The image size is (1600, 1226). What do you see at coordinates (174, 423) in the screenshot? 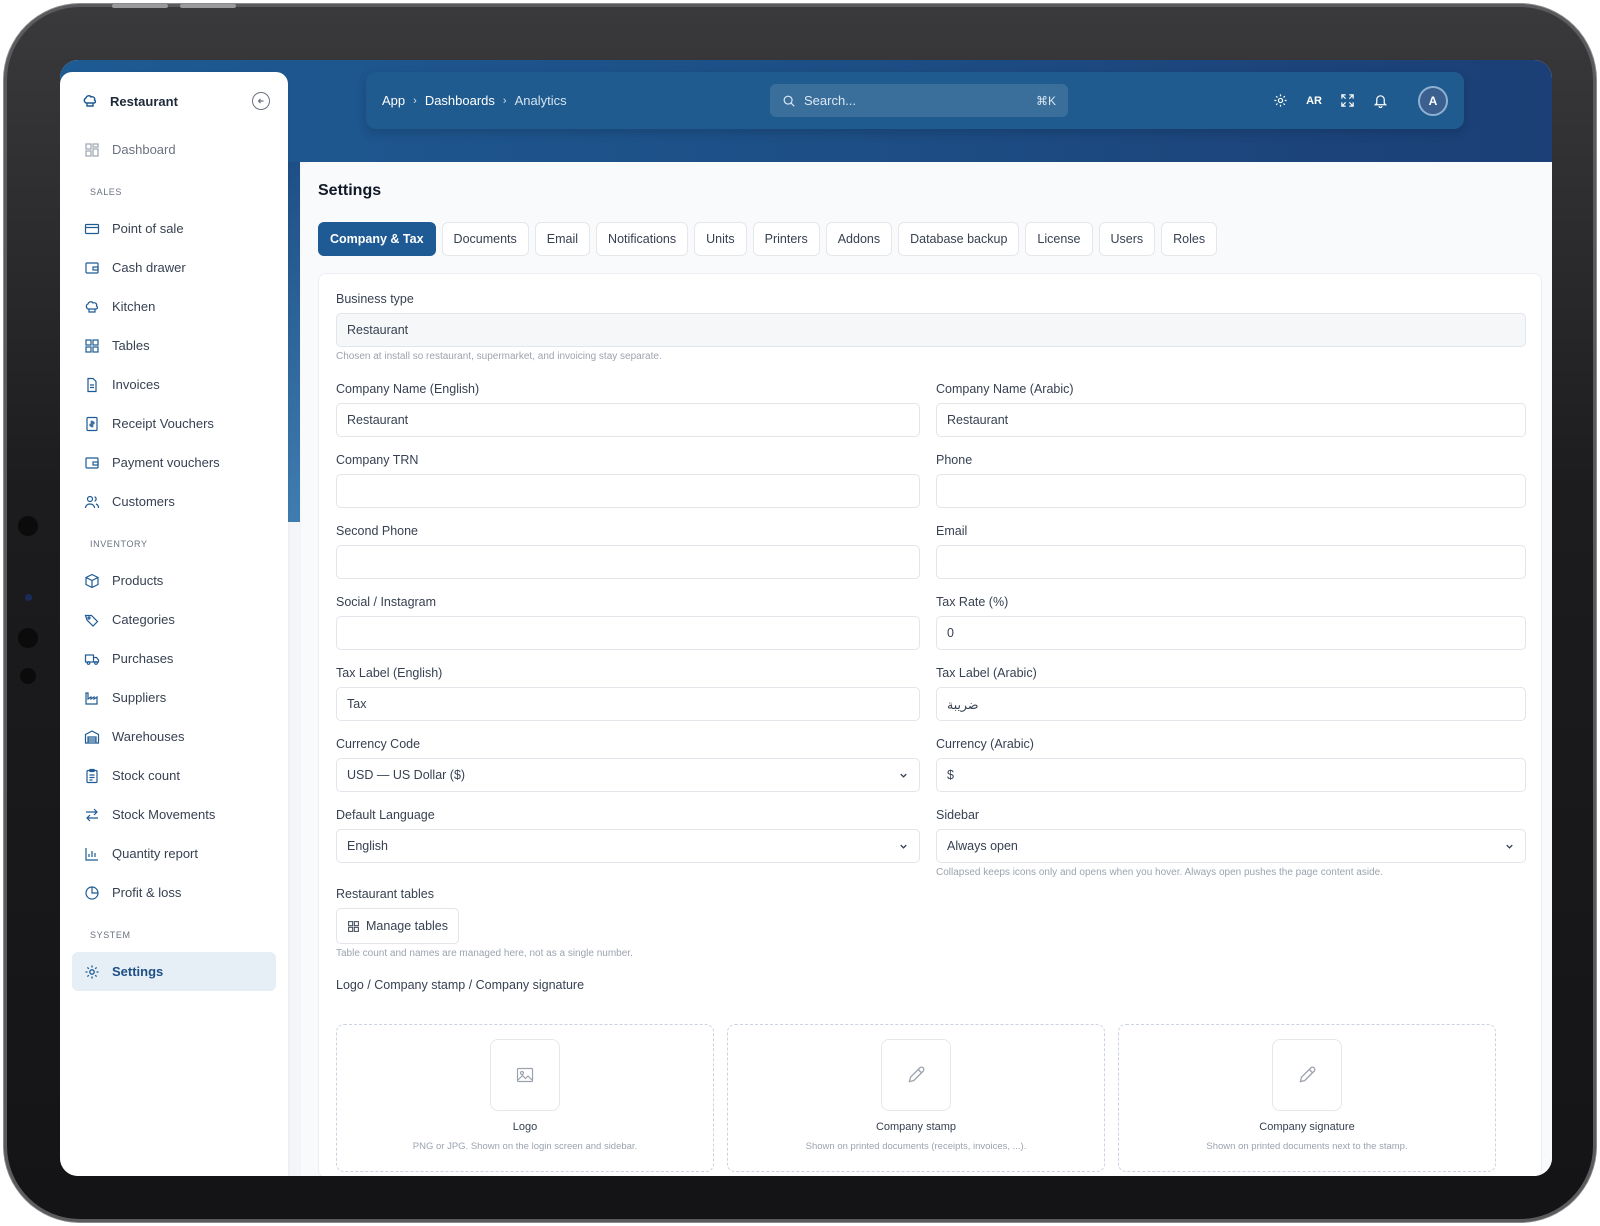
I see `sidebar-item-receipt-vouchers: Receipt Vouchers` at bounding box center [174, 423].